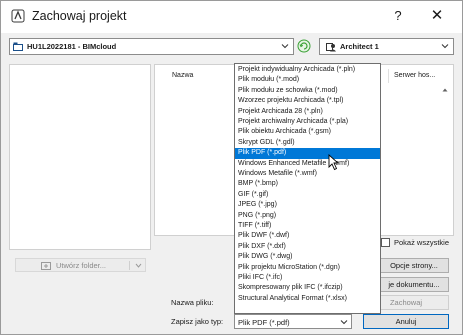 The image size is (463, 335). What do you see at coordinates (388, 76) in the screenshot?
I see `column-divider` at bounding box center [388, 76].